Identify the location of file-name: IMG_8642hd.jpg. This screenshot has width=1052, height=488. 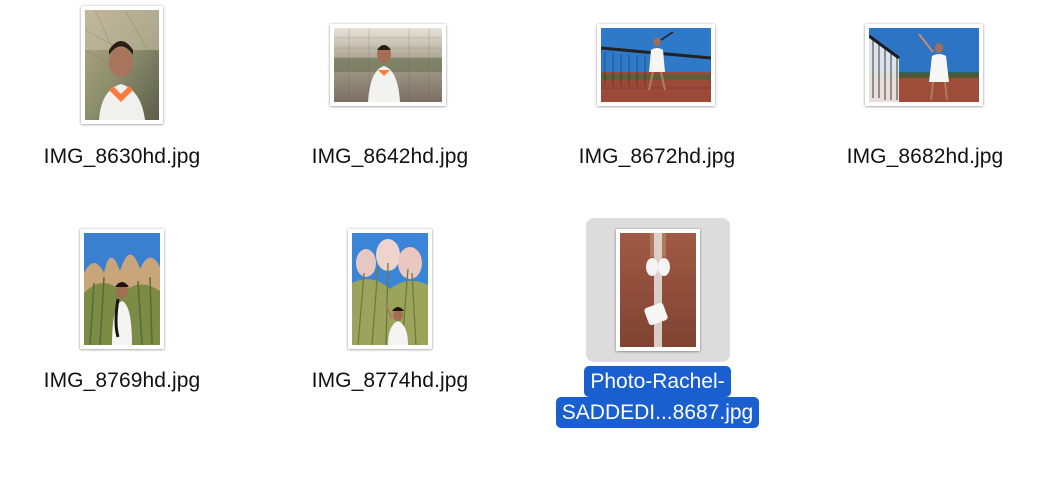
(390, 157).